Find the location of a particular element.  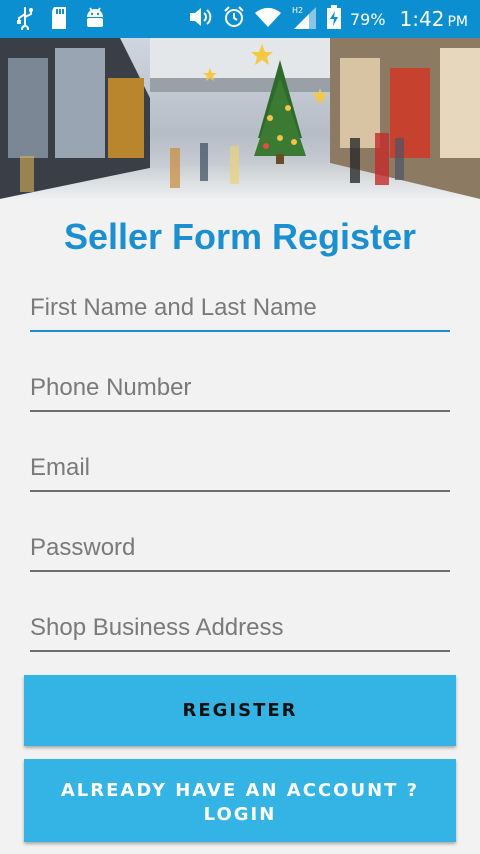

login-button: ALREADY HAVE AN ACCOUNT ? LOGIN is located at coordinates (240, 800).